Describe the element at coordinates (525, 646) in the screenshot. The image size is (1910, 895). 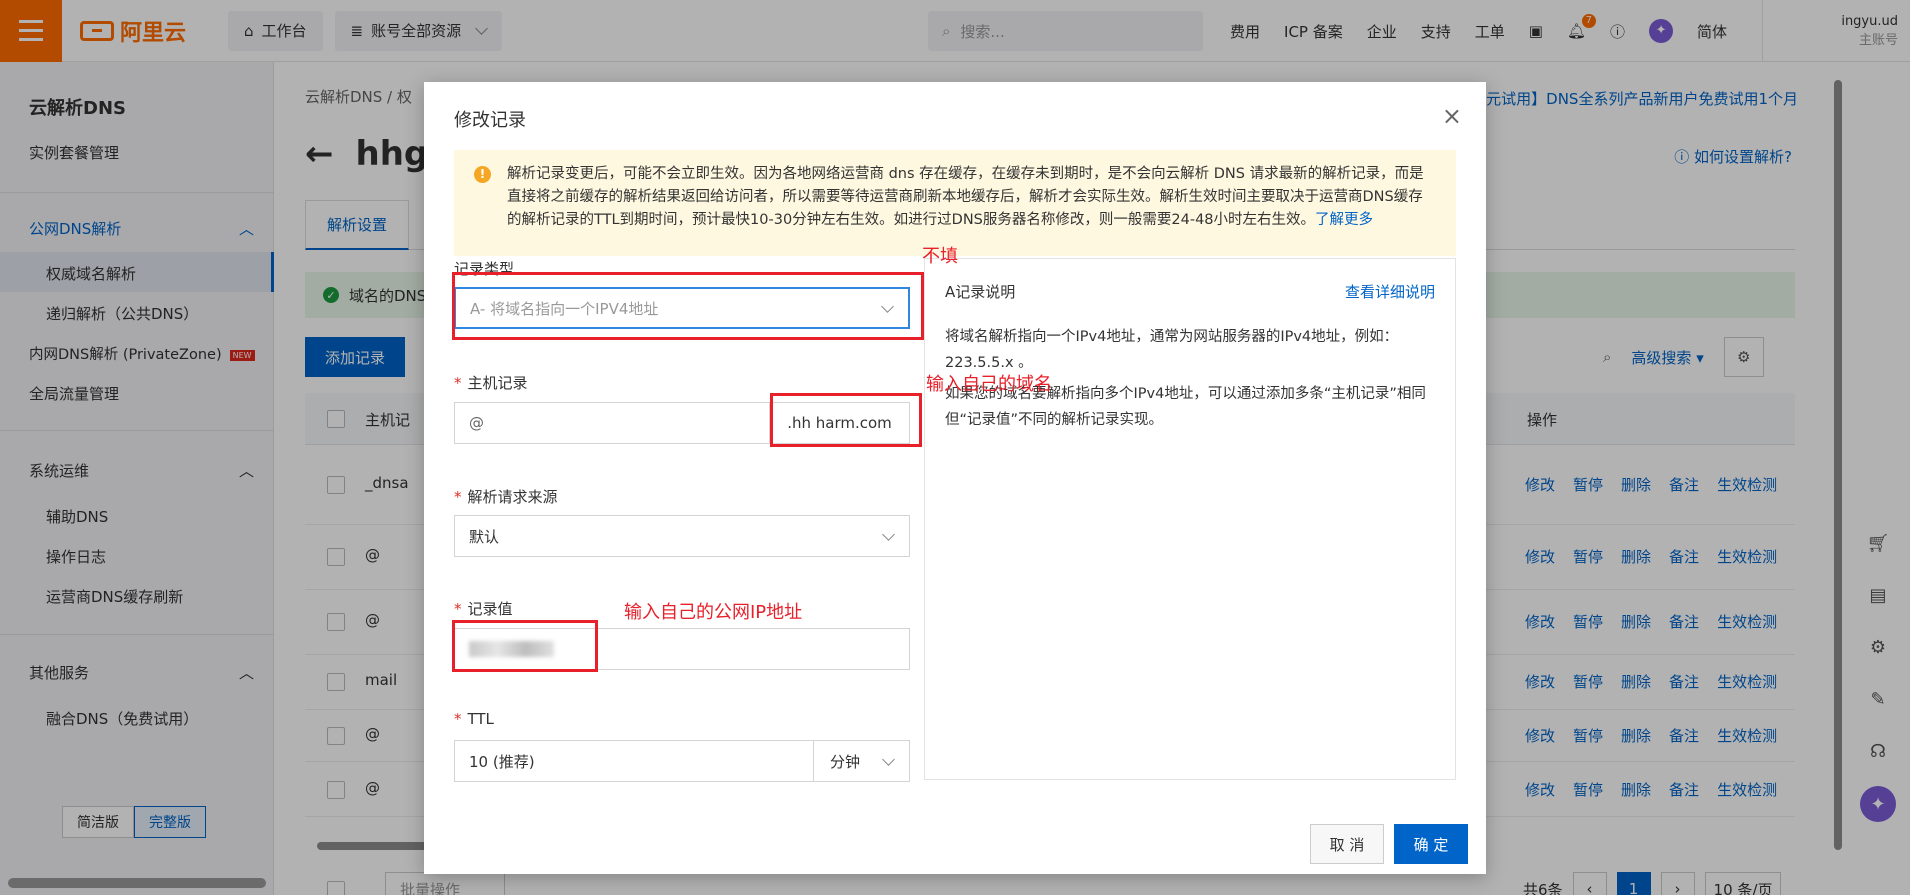
I see `annotation-box-ip` at that location.